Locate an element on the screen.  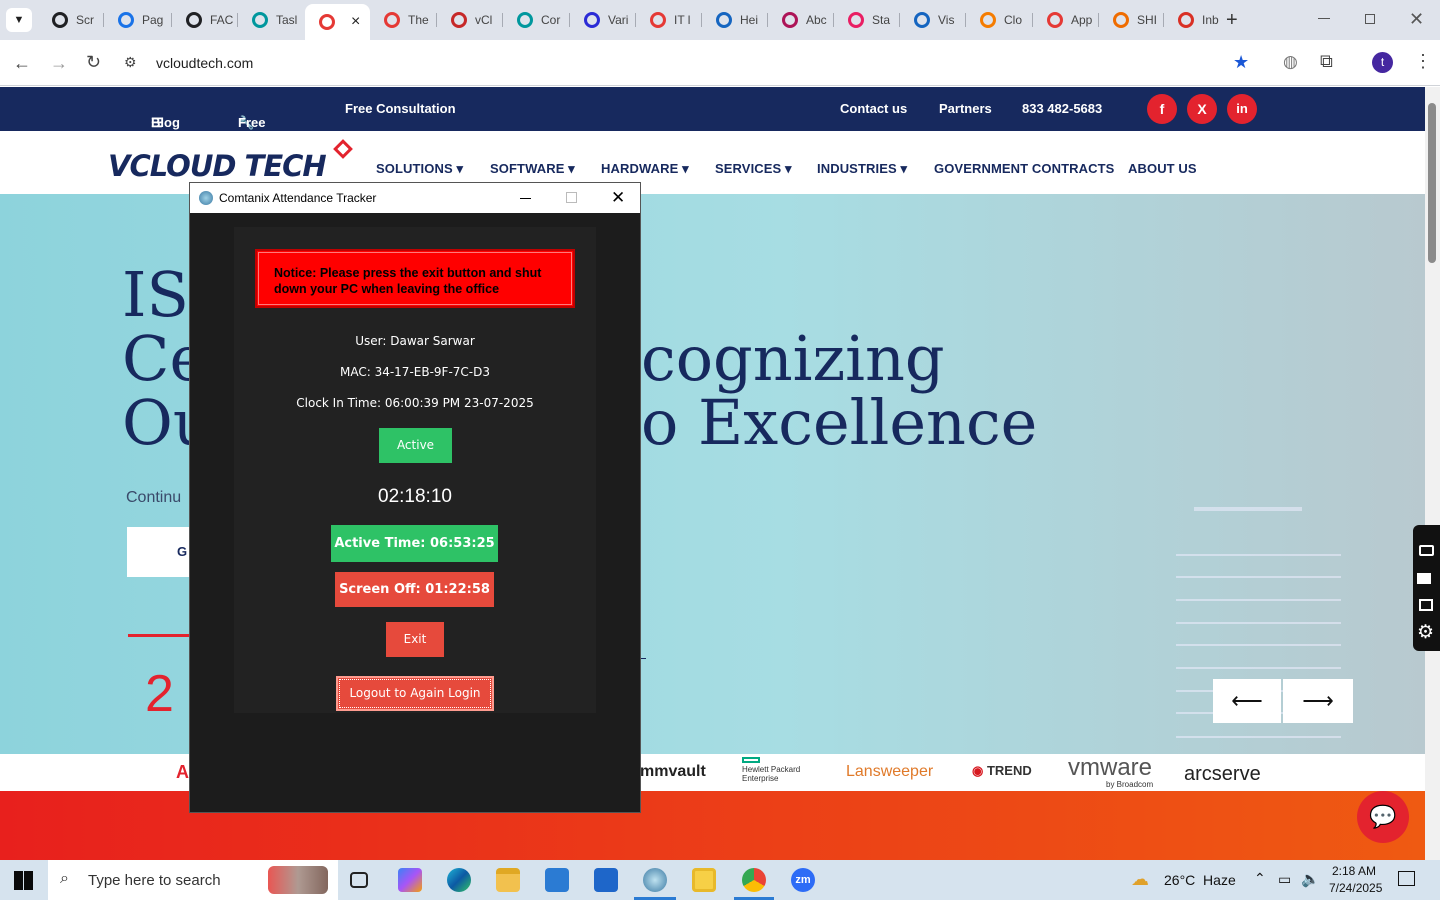
browser-tab: Tasl is located at coordinates (271, 20).